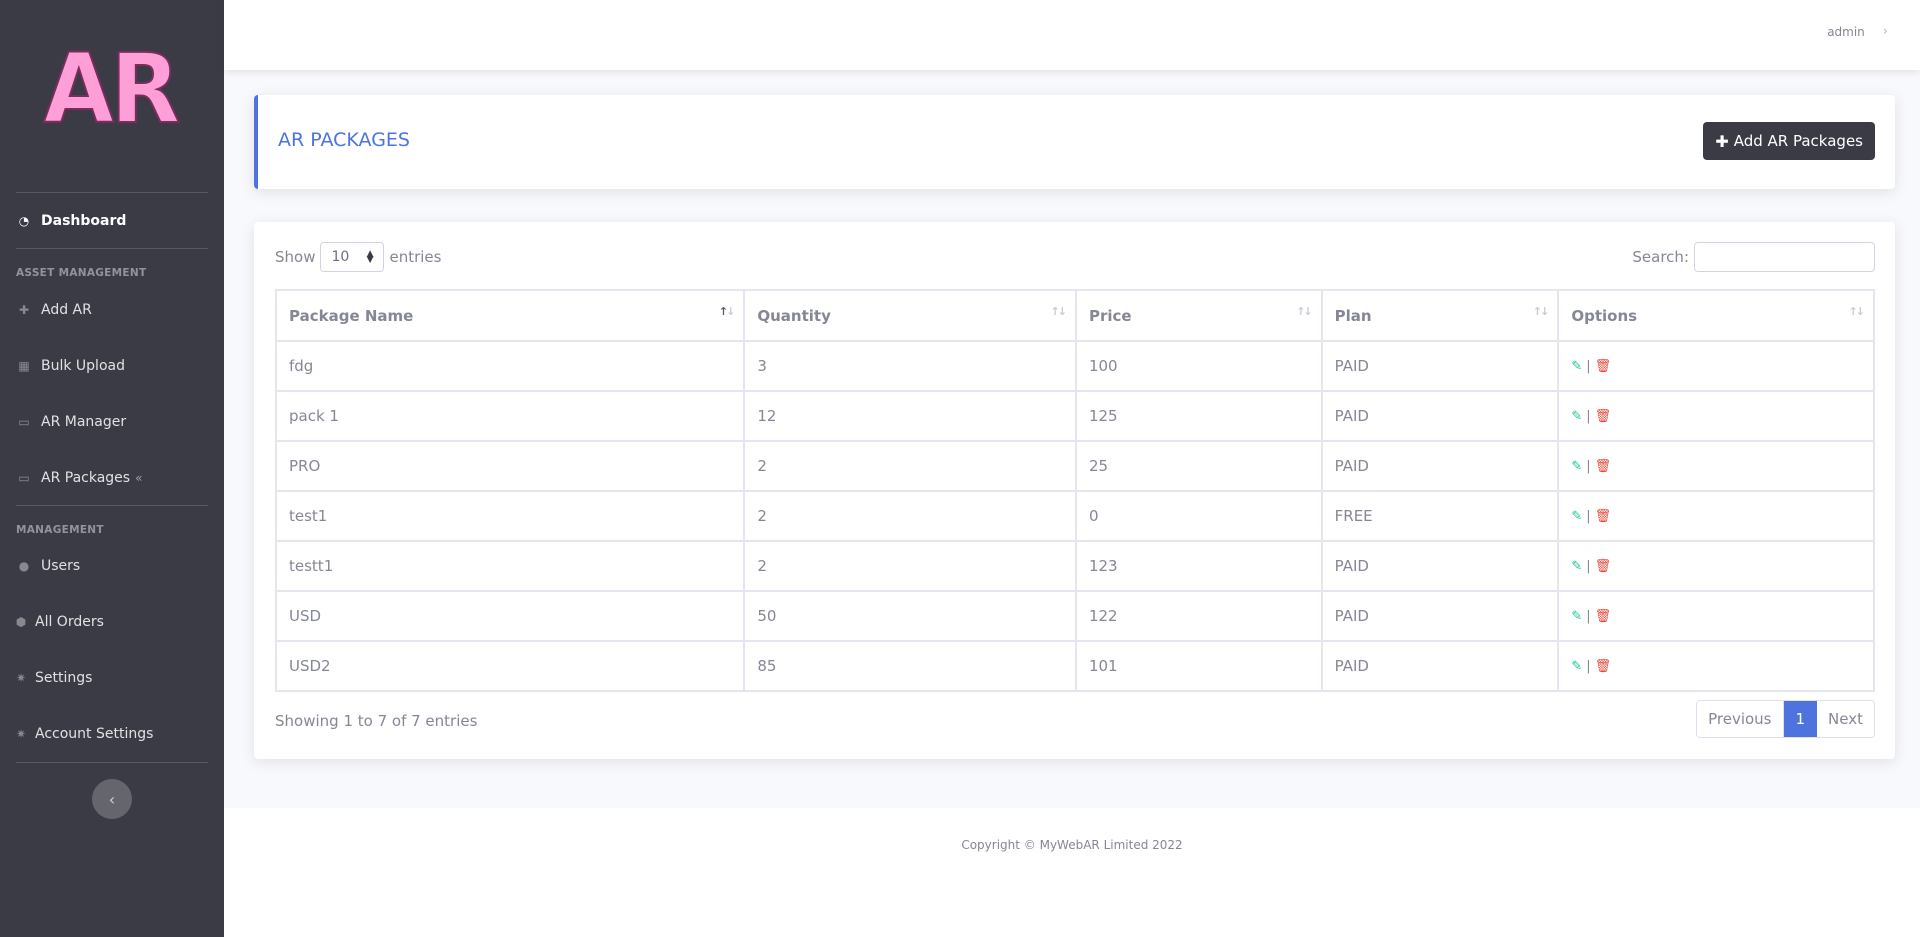 This screenshot has width=1920, height=937. Describe the element at coordinates (510, 666) in the screenshot. I see `cell-package-name: USD2` at that location.